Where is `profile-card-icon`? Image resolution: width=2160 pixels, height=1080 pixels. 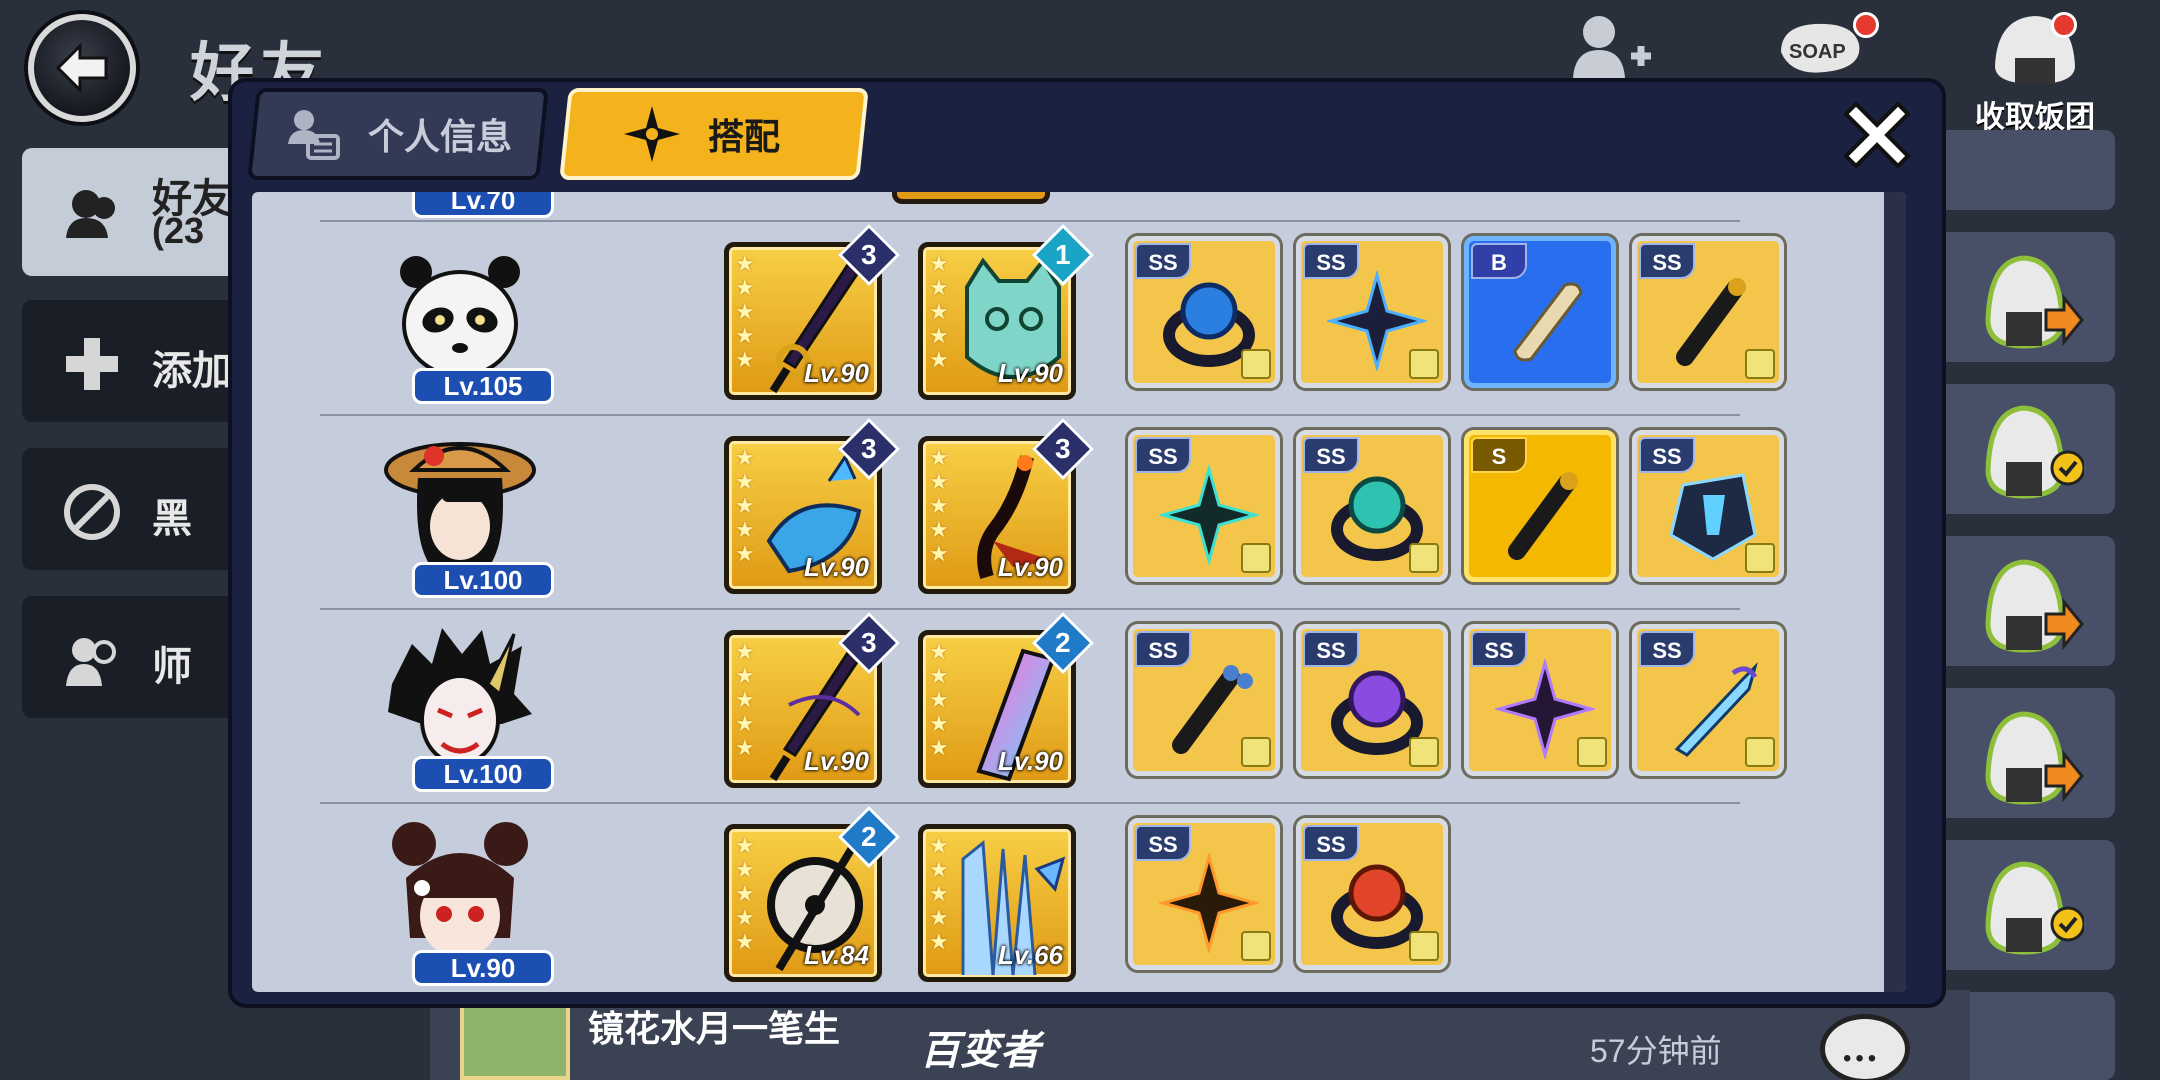
profile-card-icon is located at coordinates (314, 135).